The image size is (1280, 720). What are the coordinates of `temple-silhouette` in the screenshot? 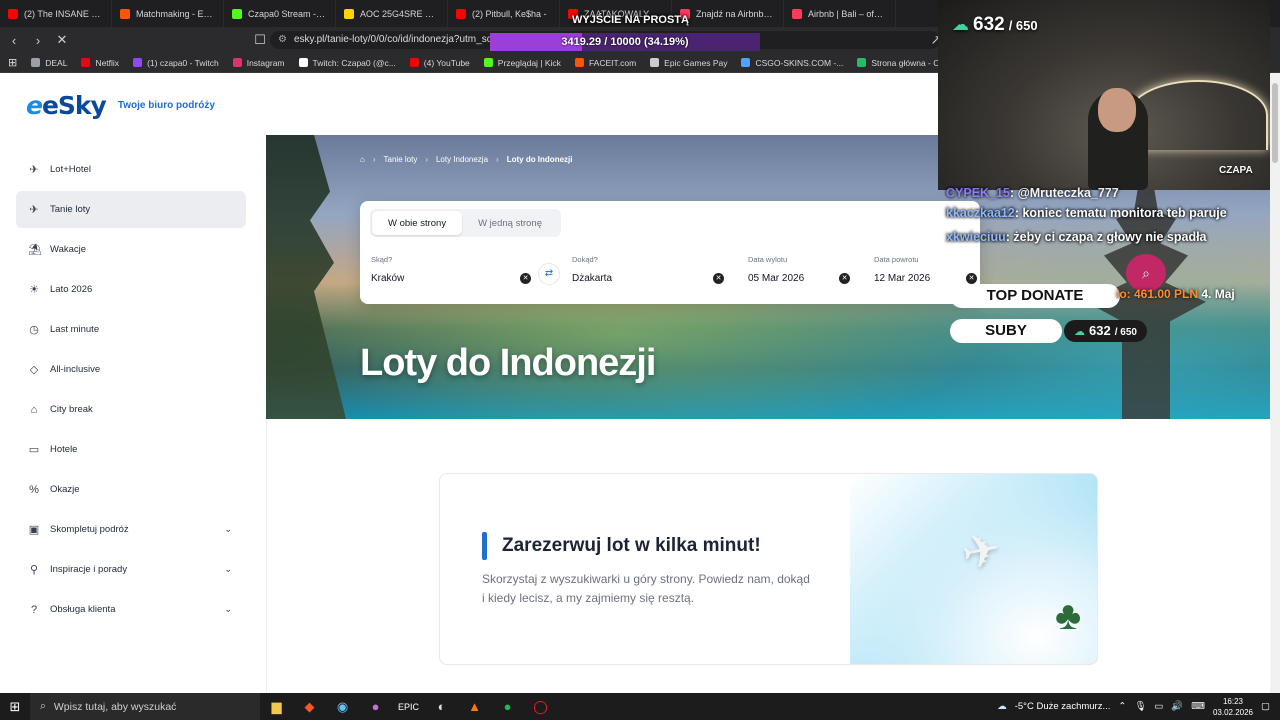 It's located at (306, 277).